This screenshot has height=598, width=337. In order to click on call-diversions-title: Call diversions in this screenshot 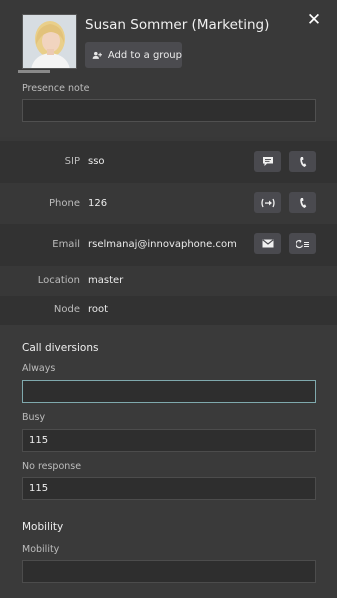, I will do `click(60, 348)`.